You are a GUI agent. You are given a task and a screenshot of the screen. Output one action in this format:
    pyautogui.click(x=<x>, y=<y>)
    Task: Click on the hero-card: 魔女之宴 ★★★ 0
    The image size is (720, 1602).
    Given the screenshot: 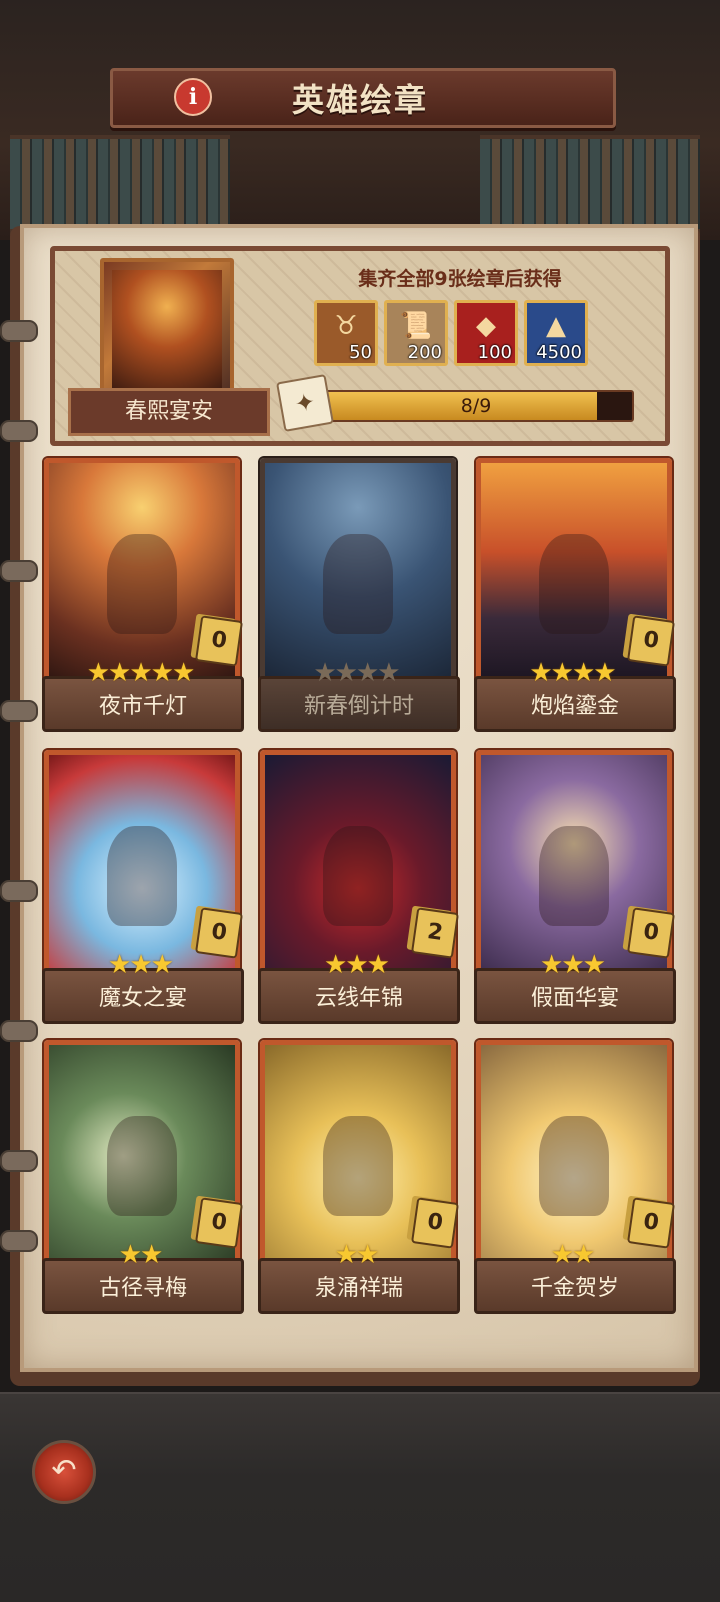 What is the action you would take?
    pyautogui.click(x=143, y=894)
    